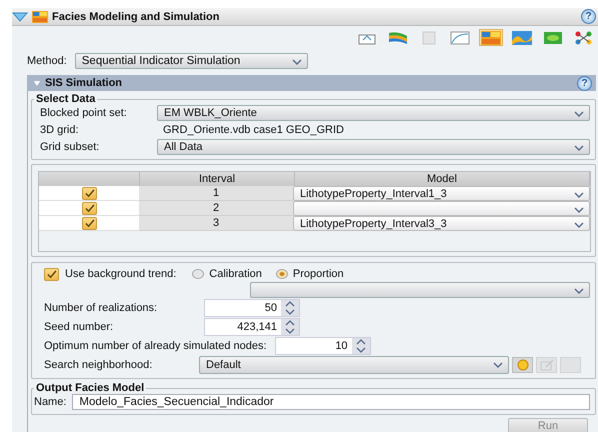 Image resolution: width=598 pixels, height=432 pixels. I want to click on number-spinner: 50, so click(252, 307).